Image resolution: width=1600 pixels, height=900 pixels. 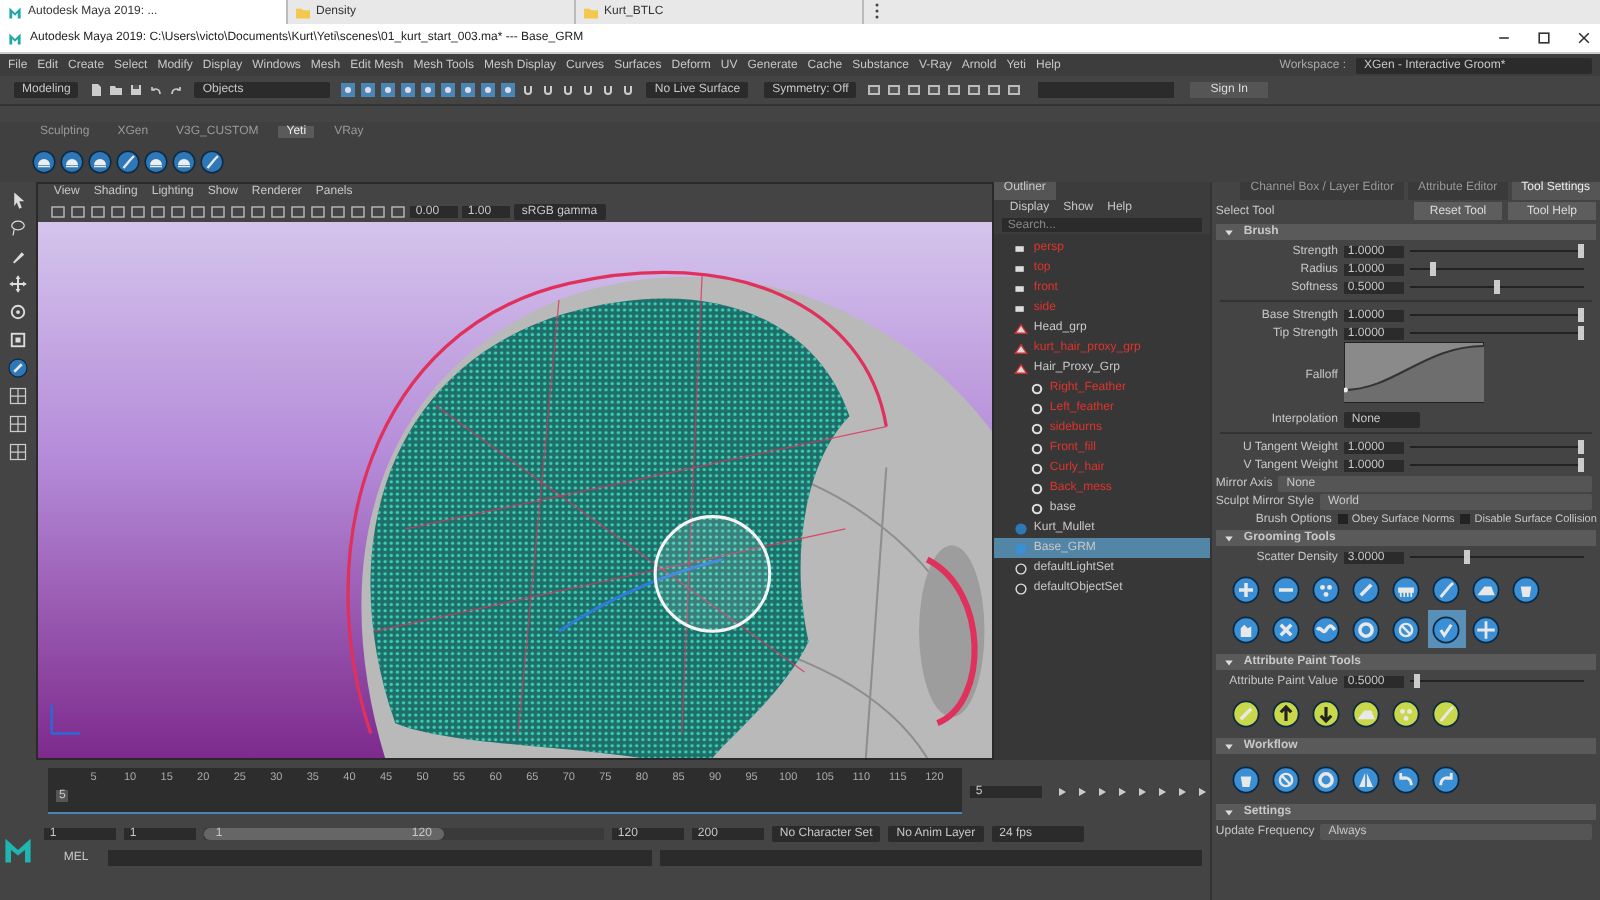 What do you see at coordinates (1020, 548) in the screenshot?
I see `groom-icon` at bounding box center [1020, 548].